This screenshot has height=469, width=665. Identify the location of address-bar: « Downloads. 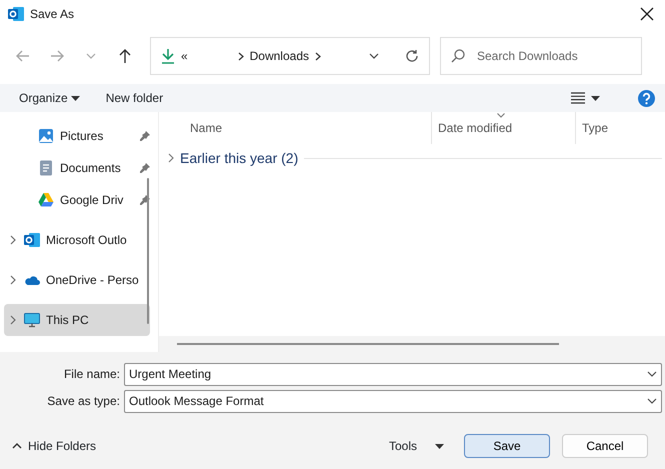
(290, 56).